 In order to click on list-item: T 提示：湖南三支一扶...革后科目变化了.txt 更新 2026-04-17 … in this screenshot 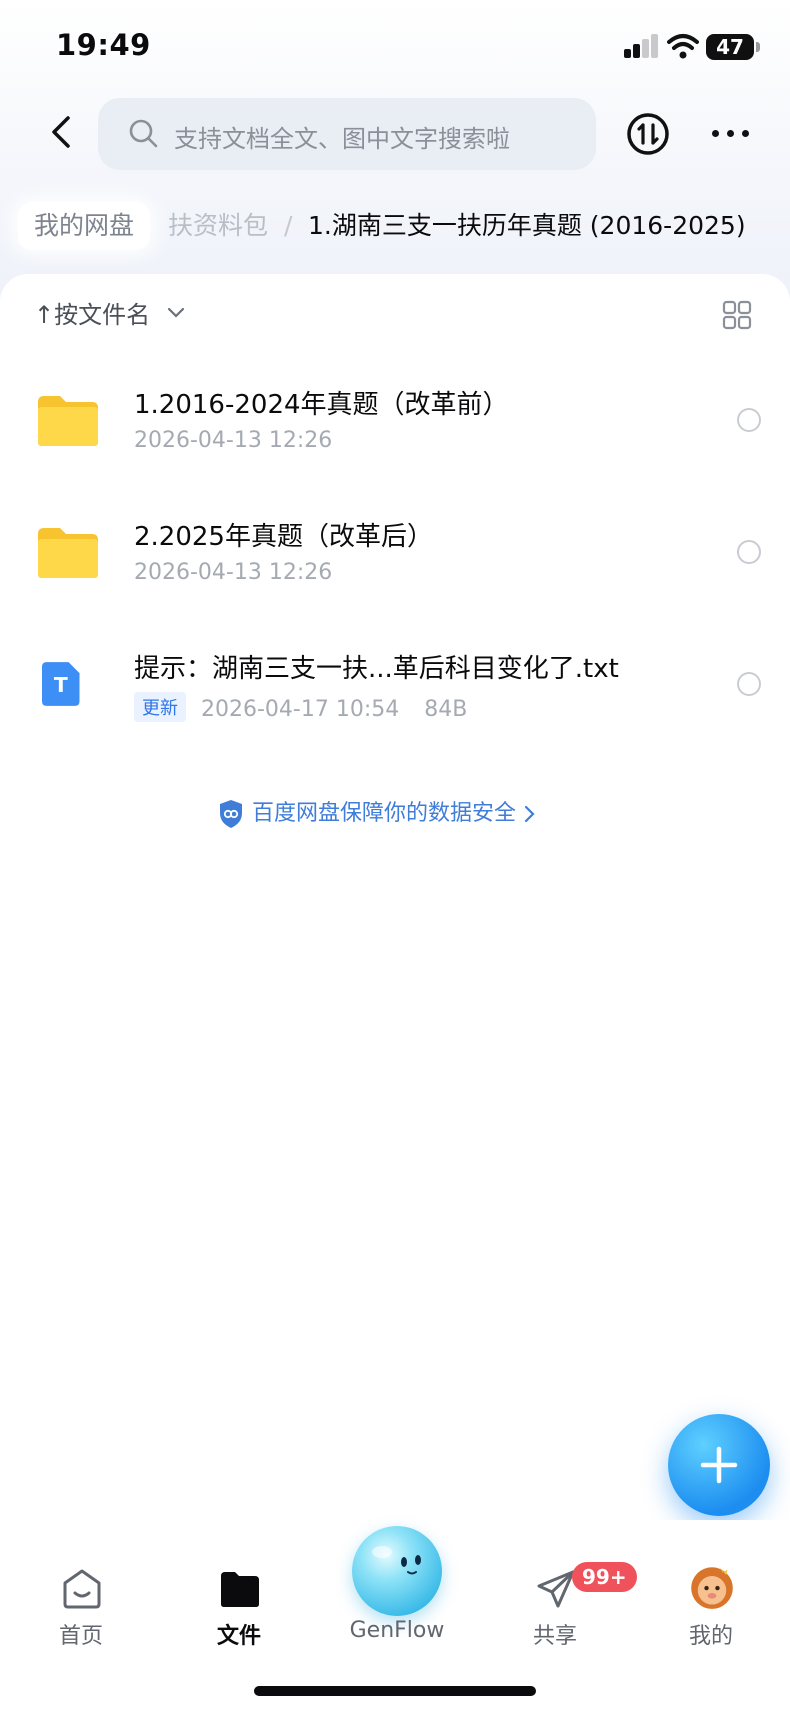, I will do `click(395, 687)`.